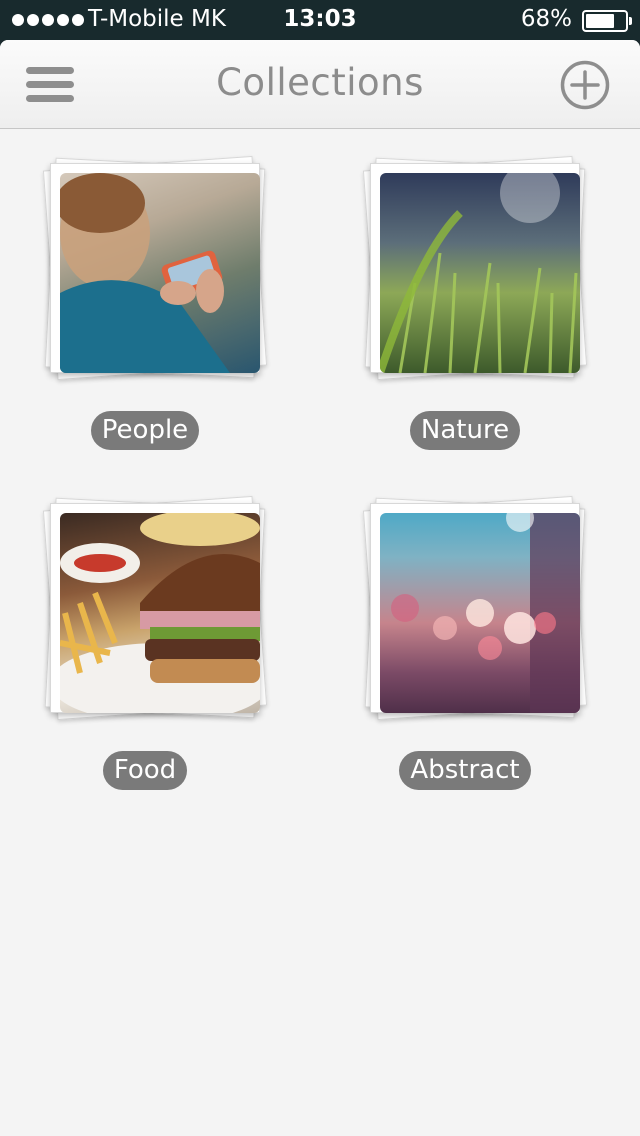 The image size is (640, 1136). I want to click on collection-tile-people: People, so click(145, 296).